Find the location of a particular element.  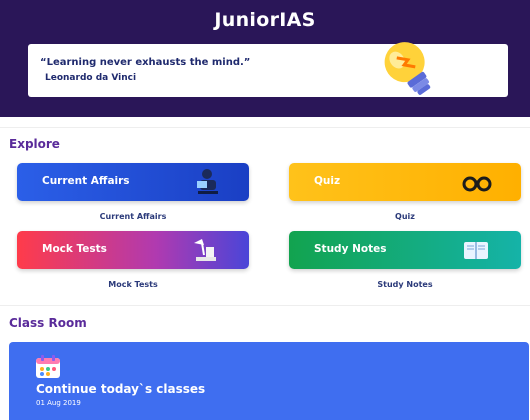

classroom-section-title: Class Room is located at coordinates (48, 323).